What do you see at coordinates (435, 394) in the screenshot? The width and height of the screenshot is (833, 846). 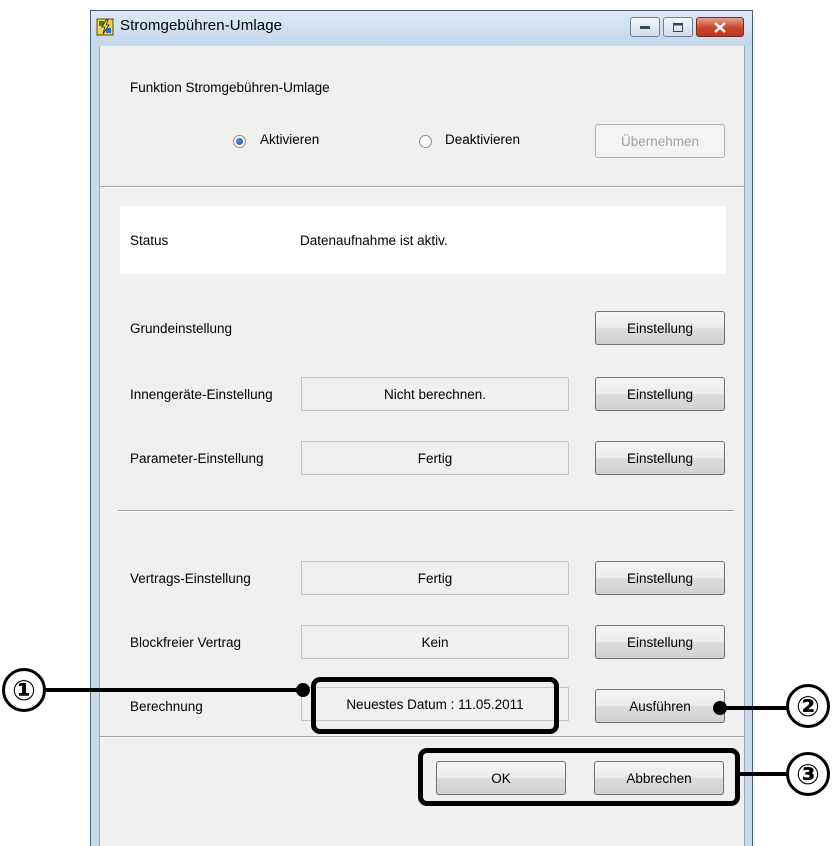 I see `indoor-unit-settings-value: Nicht berechnen.` at bounding box center [435, 394].